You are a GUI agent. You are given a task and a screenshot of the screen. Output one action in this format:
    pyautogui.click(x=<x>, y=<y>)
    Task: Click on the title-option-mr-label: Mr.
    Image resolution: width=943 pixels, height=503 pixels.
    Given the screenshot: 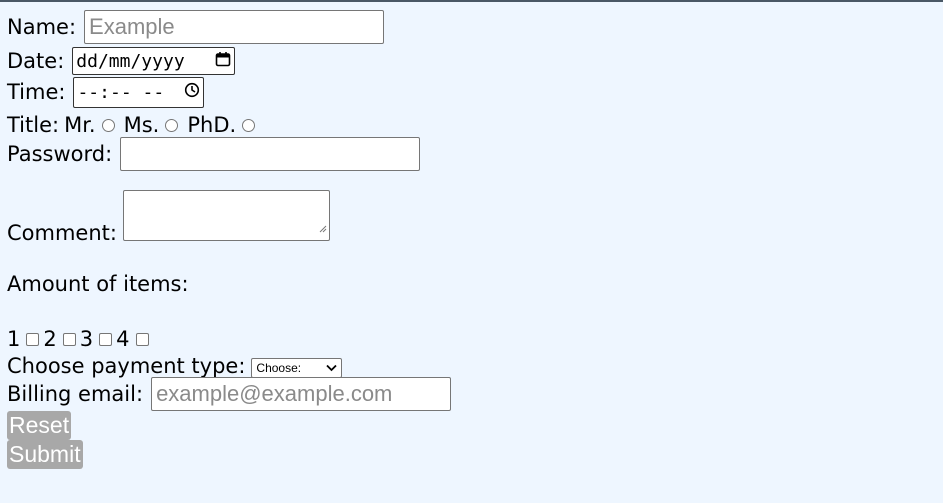 What is the action you would take?
    pyautogui.click(x=80, y=125)
    